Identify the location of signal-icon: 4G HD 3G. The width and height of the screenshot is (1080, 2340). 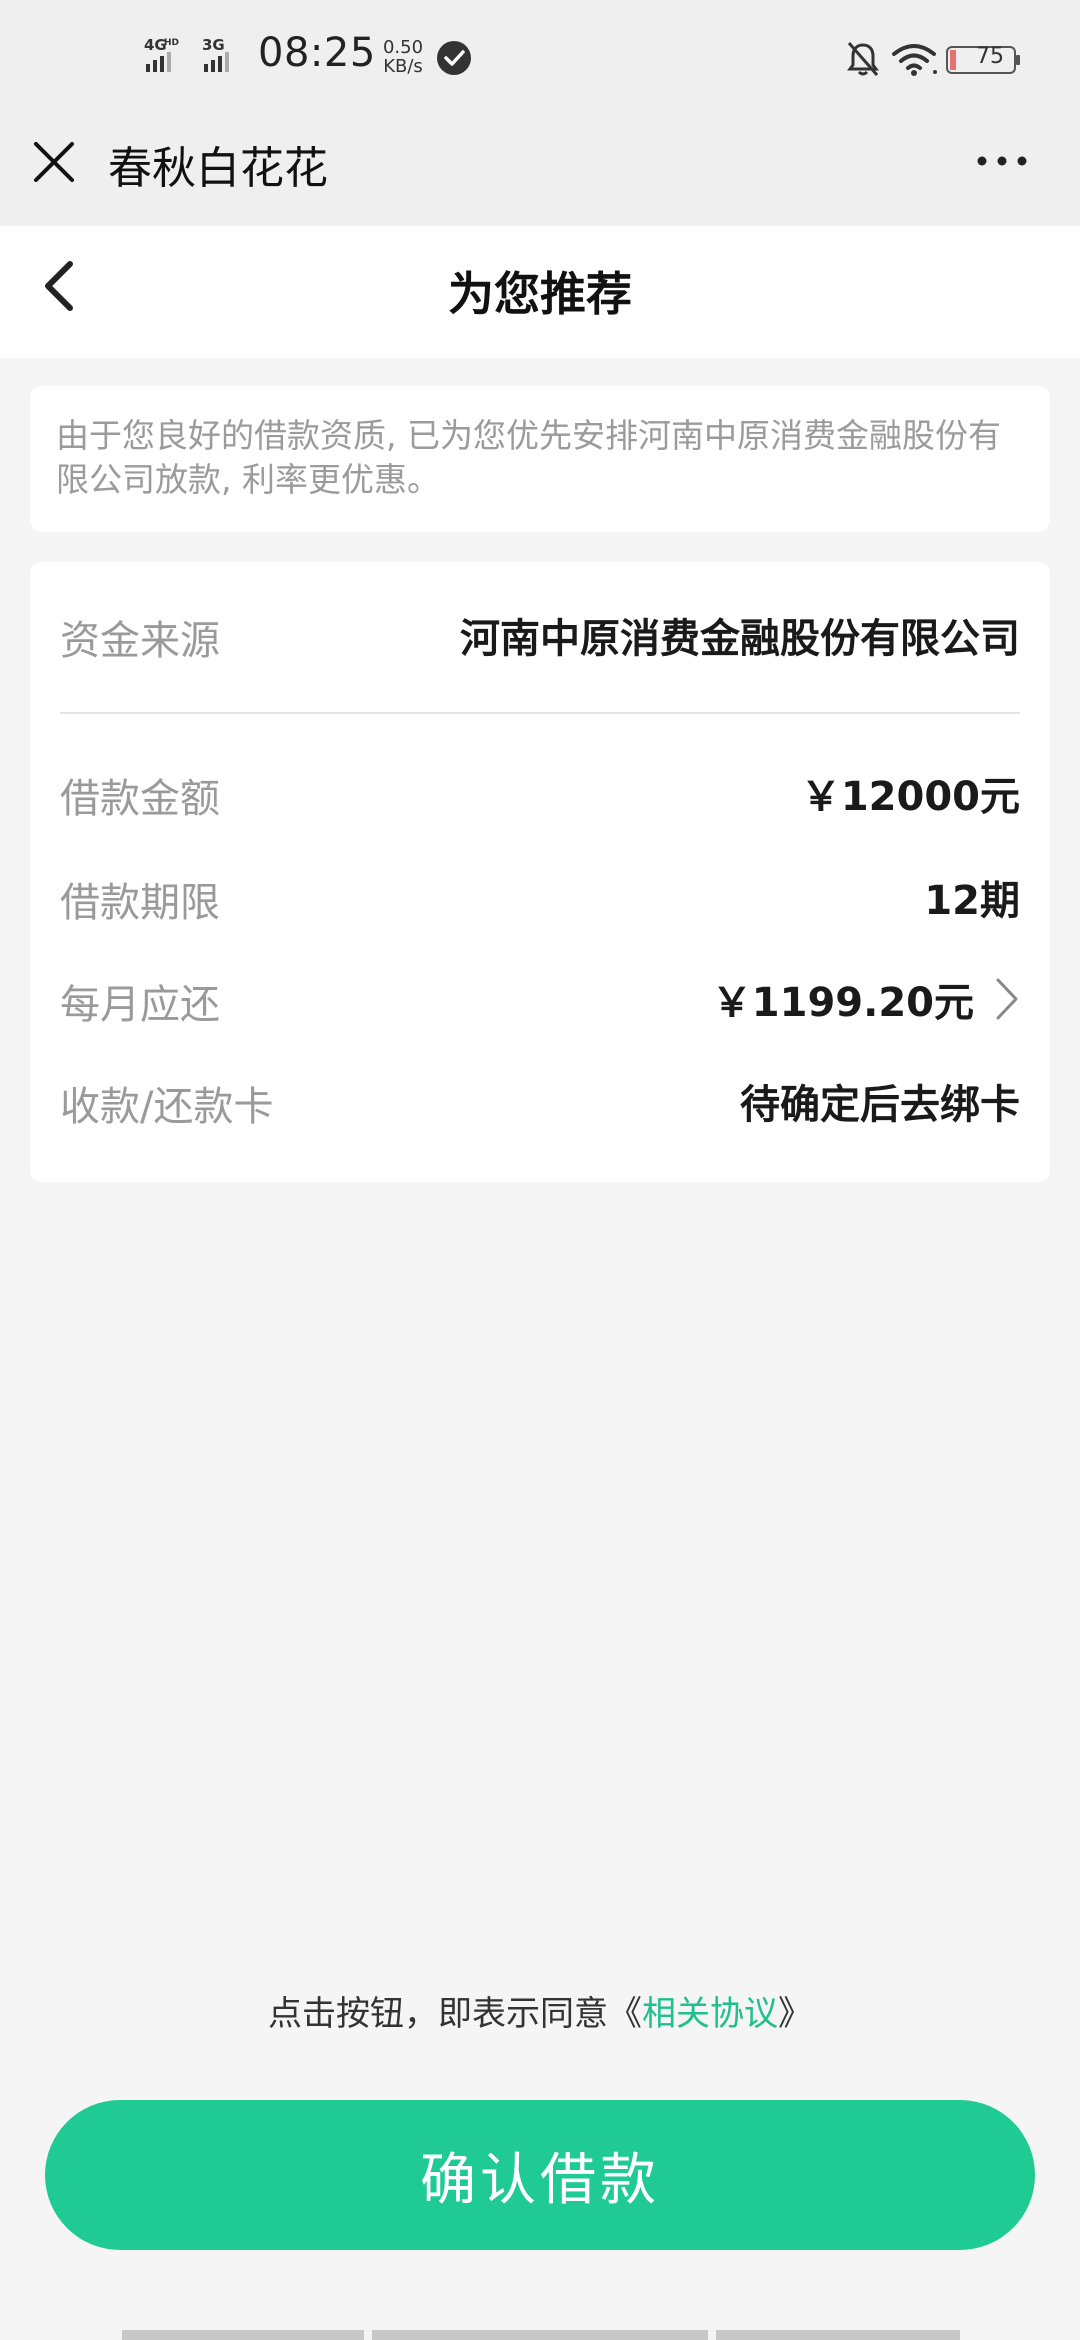
(186, 54).